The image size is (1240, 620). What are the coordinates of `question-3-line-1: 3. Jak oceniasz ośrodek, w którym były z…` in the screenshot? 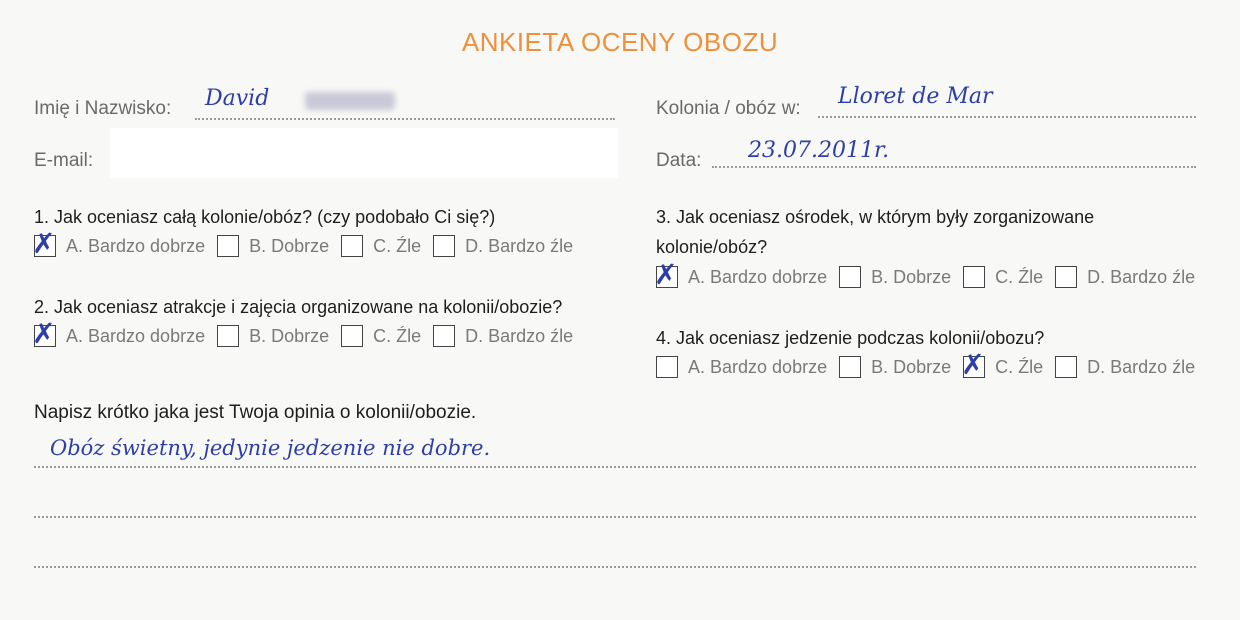 It's located at (875, 217).